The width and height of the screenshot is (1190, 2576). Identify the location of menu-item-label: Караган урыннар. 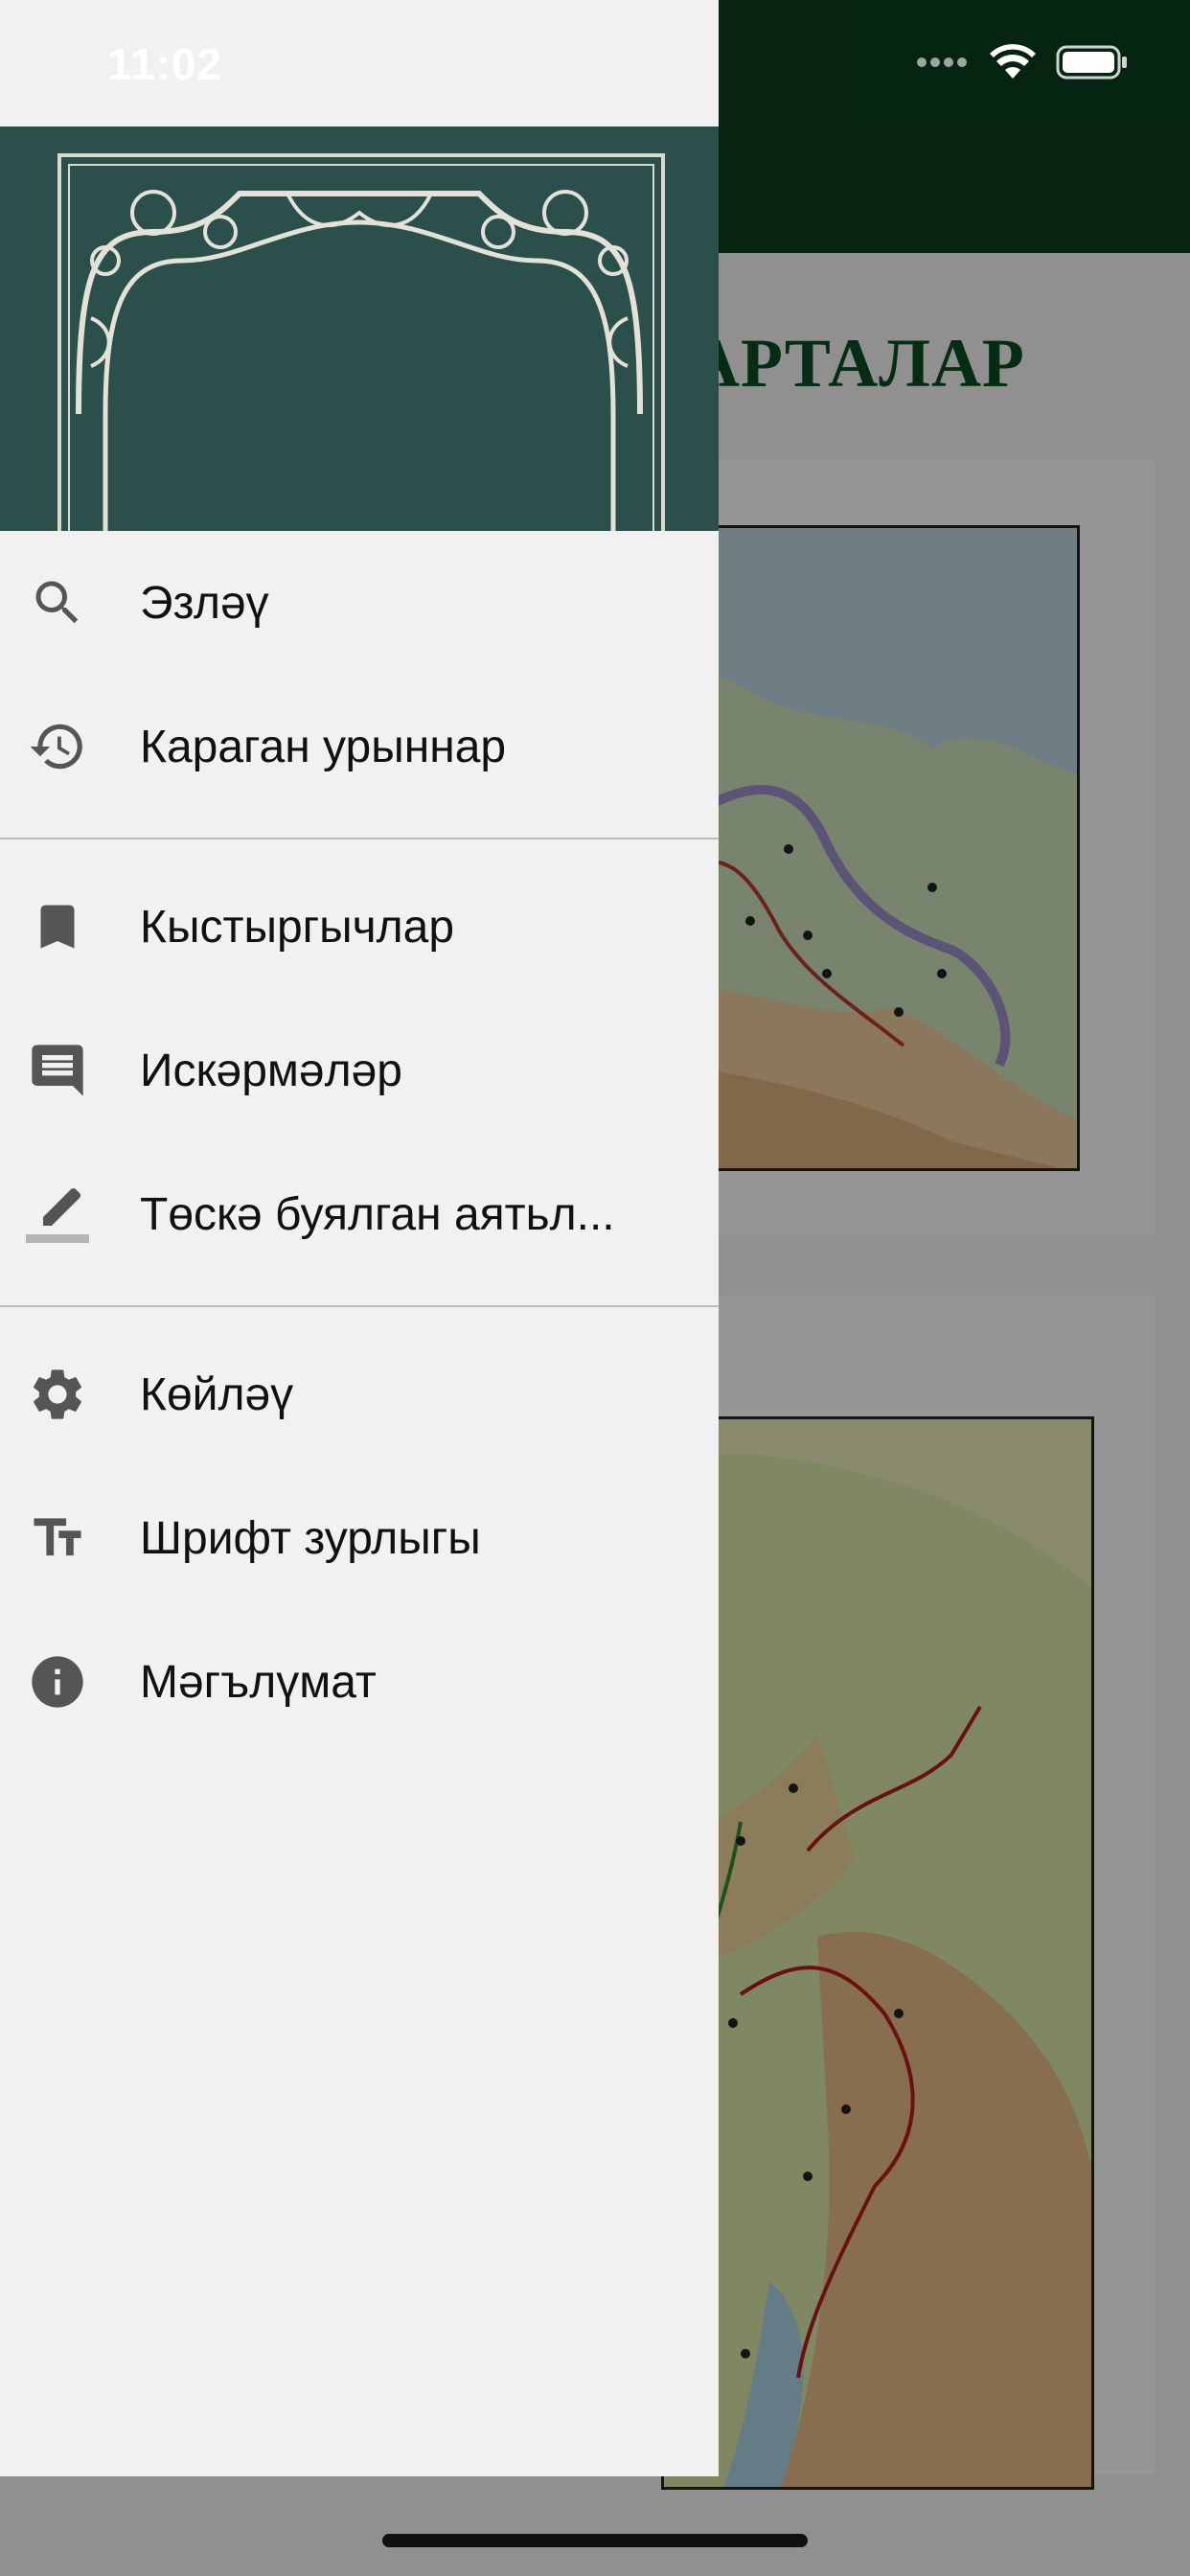
(324, 746).